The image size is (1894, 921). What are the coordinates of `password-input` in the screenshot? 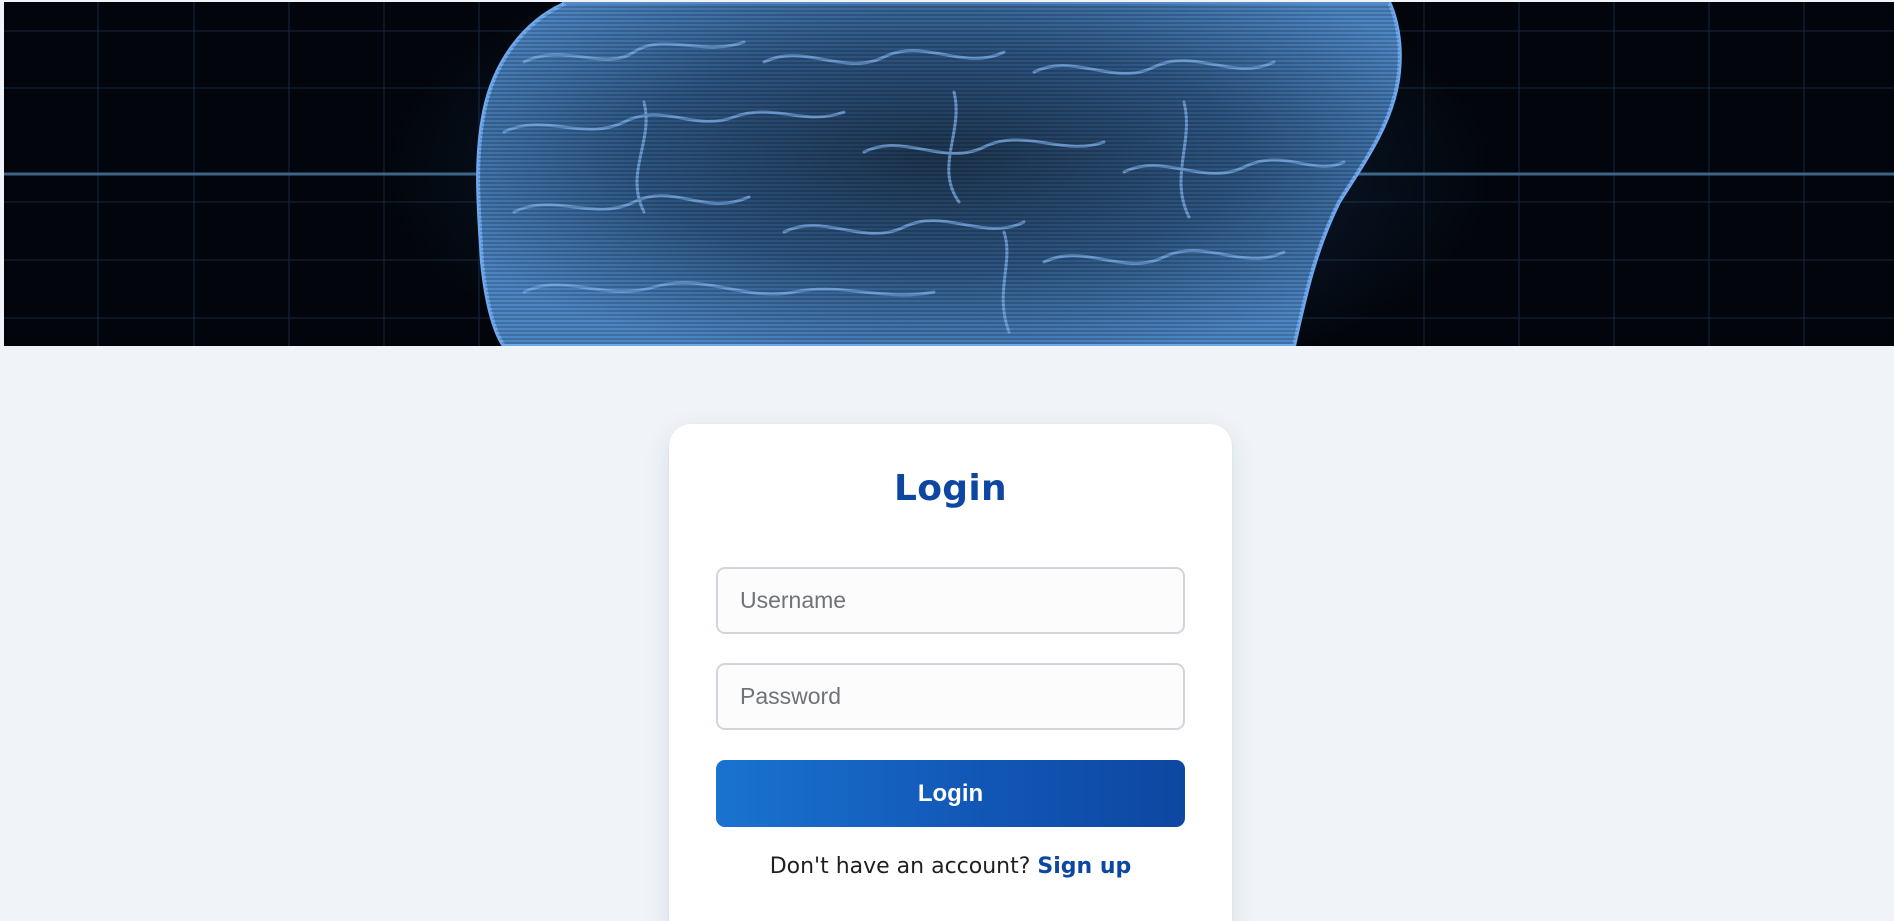 It's located at (950, 696).